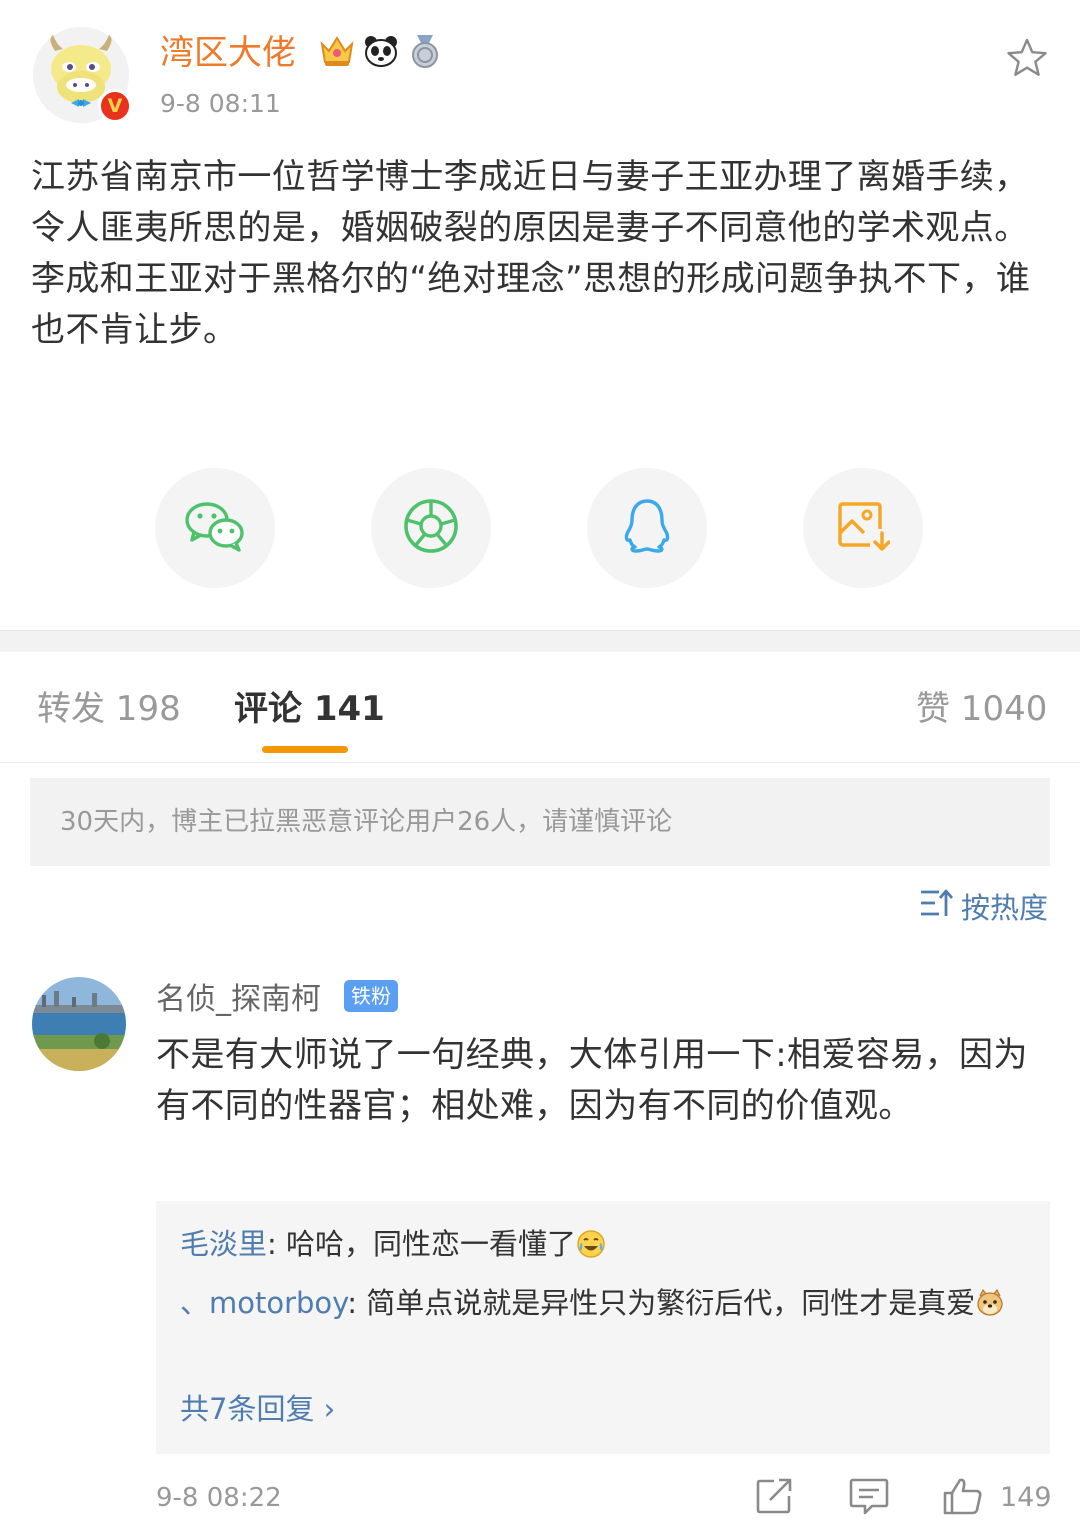 Image resolution: width=1080 pixels, height=1538 pixels. Describe the element at coordinates (223, 1244) in the screenshot. I see `reply-author: 毛淡里` at that location.